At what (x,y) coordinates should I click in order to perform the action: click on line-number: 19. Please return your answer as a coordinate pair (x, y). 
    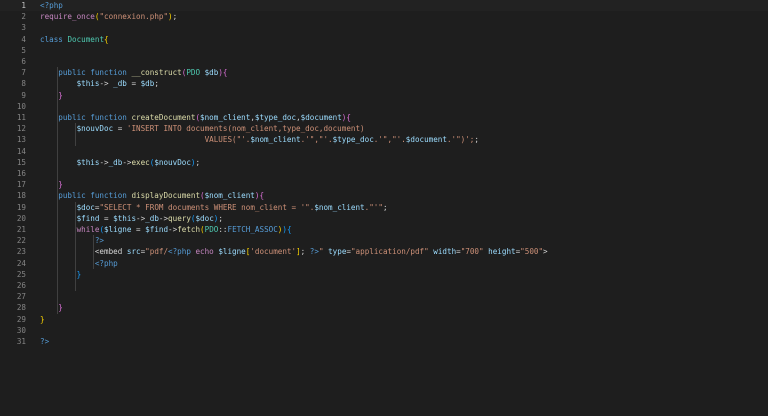
    Looking at the image, I should click on (21, 207).